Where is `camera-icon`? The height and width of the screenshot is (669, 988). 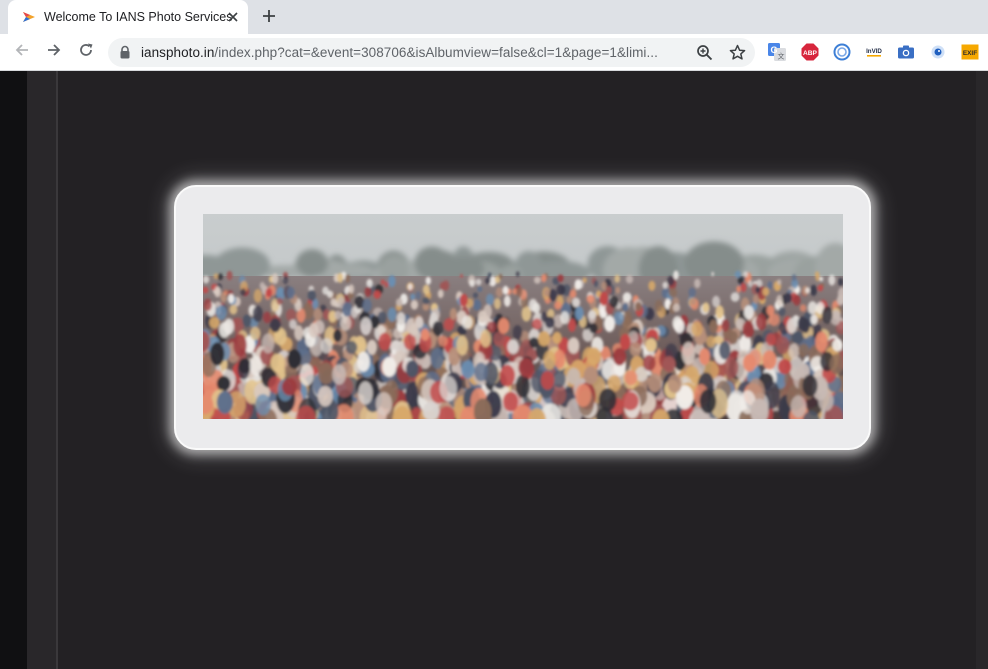 camera-icon is located at coordinates (906, 52).